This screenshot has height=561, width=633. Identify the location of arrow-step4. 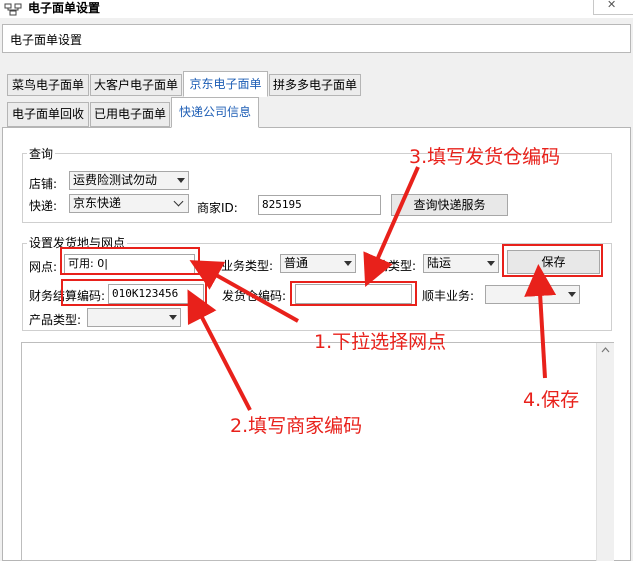
(540, 321).